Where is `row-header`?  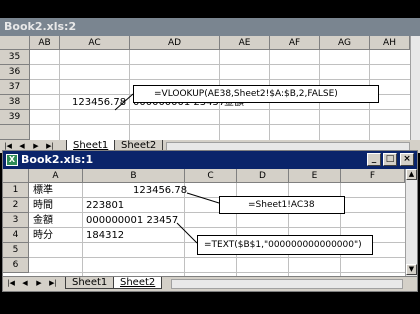 row-header is located at coordinates (15, 132).